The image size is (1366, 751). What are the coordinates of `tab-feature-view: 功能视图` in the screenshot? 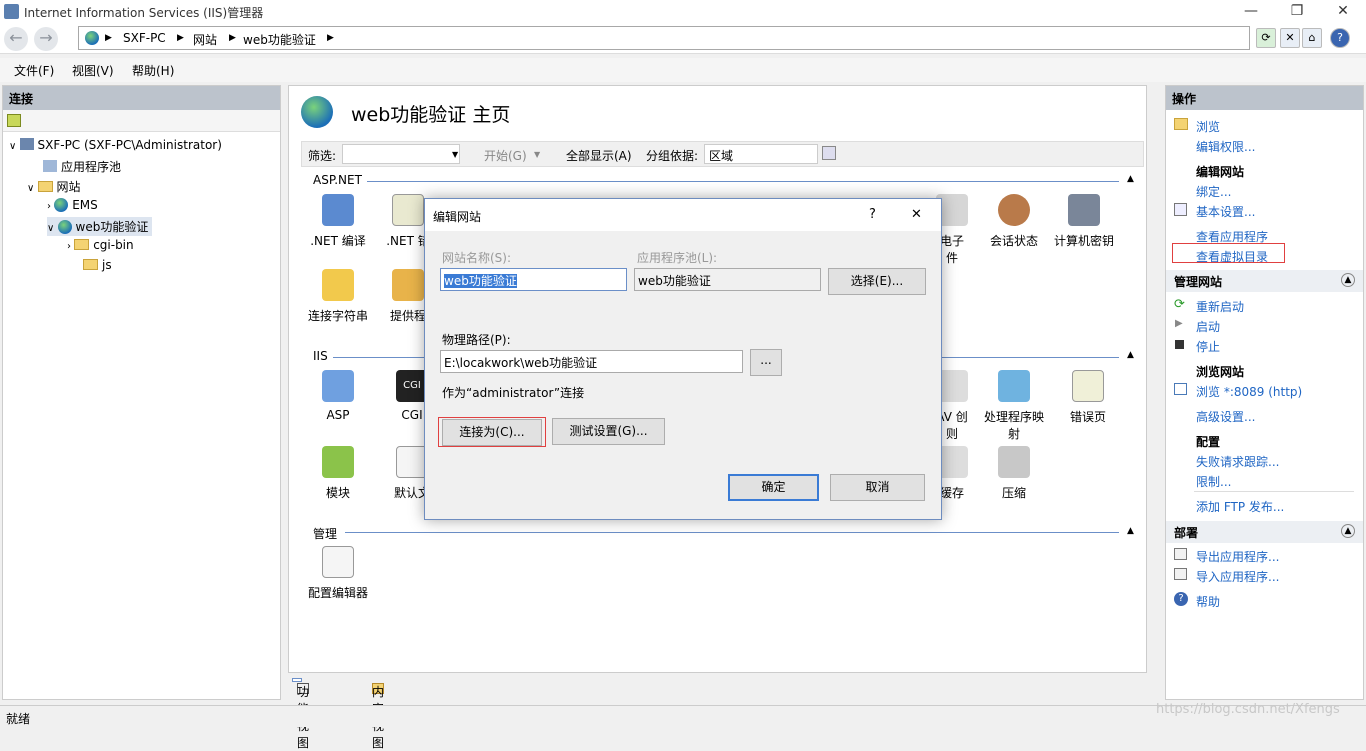 It's located at (300, 714).